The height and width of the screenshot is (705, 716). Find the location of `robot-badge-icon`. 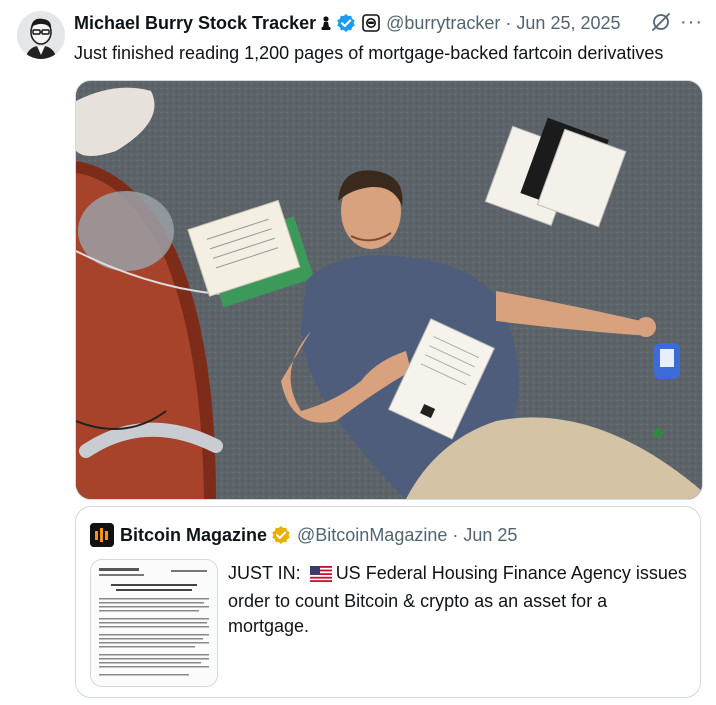

robot-badge-icon is located at coordinates (371, 23).